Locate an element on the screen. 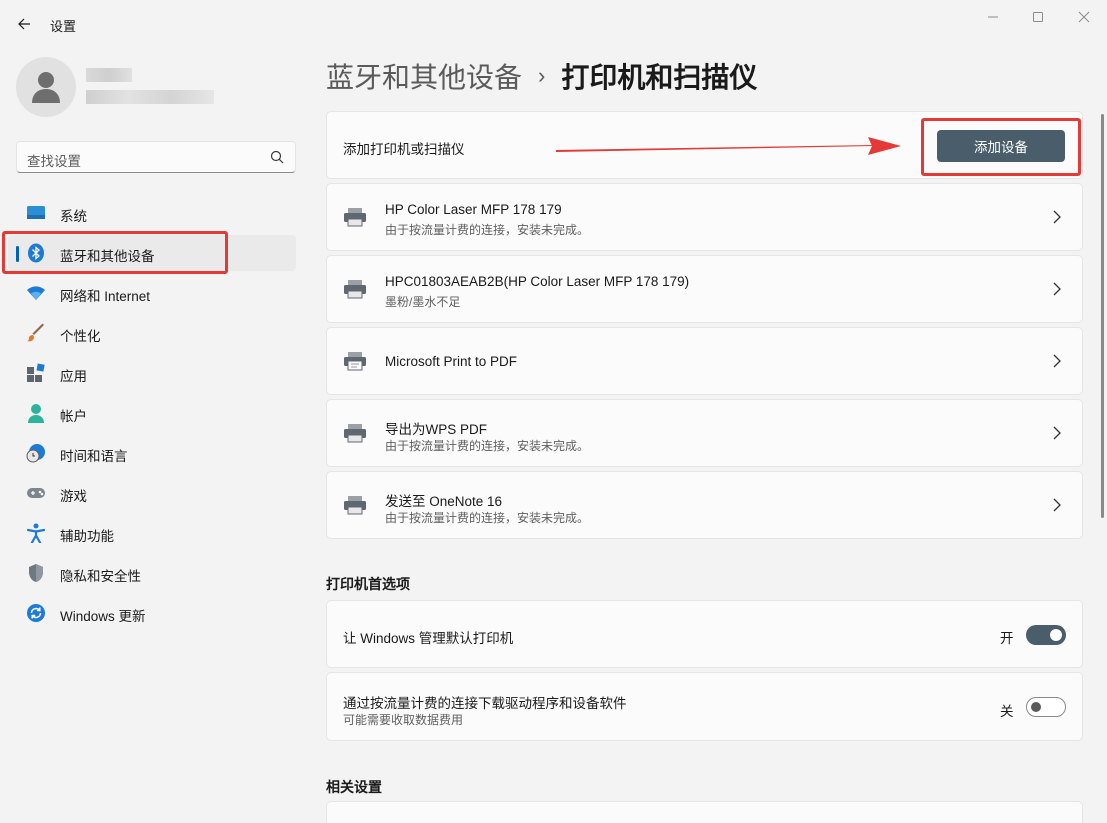 The height and width of the screenshot is (823, 1107). setting-description: 可能需要收取数据费用 is located at coordinates (403, 720).